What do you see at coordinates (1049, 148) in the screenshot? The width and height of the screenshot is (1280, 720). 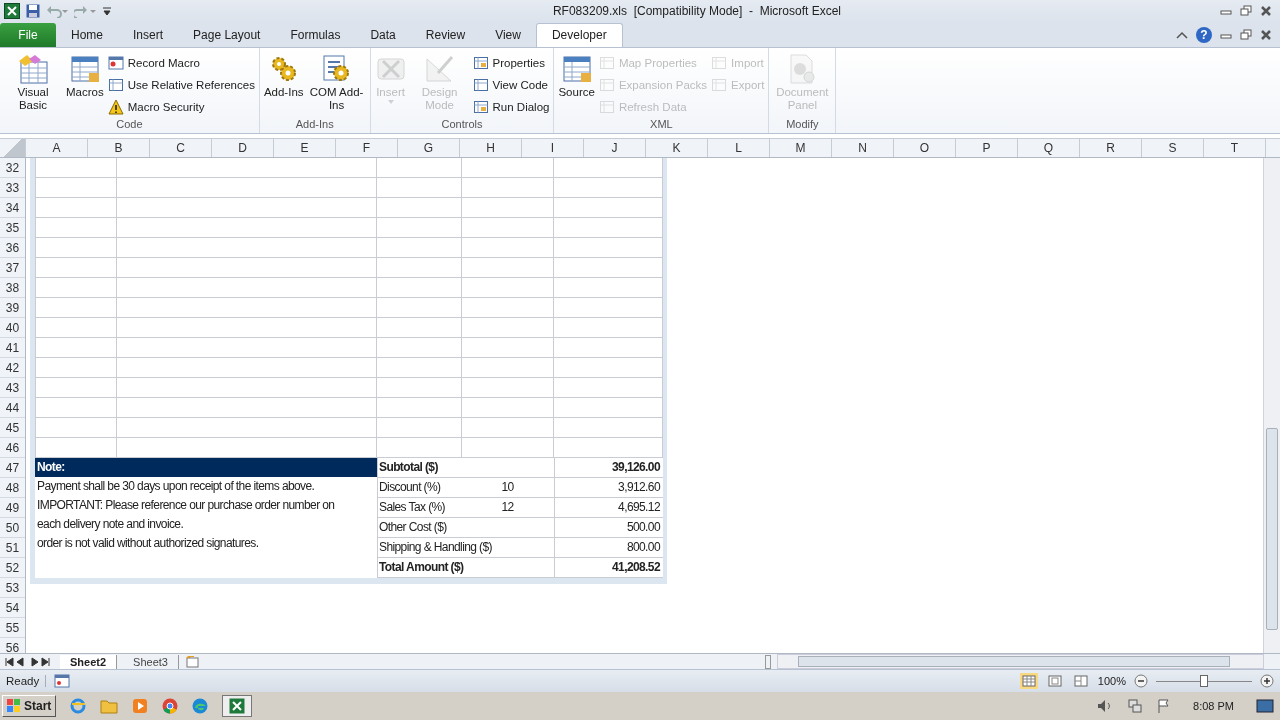 I see `column-header: Q` at bounding box center [1049, 148].